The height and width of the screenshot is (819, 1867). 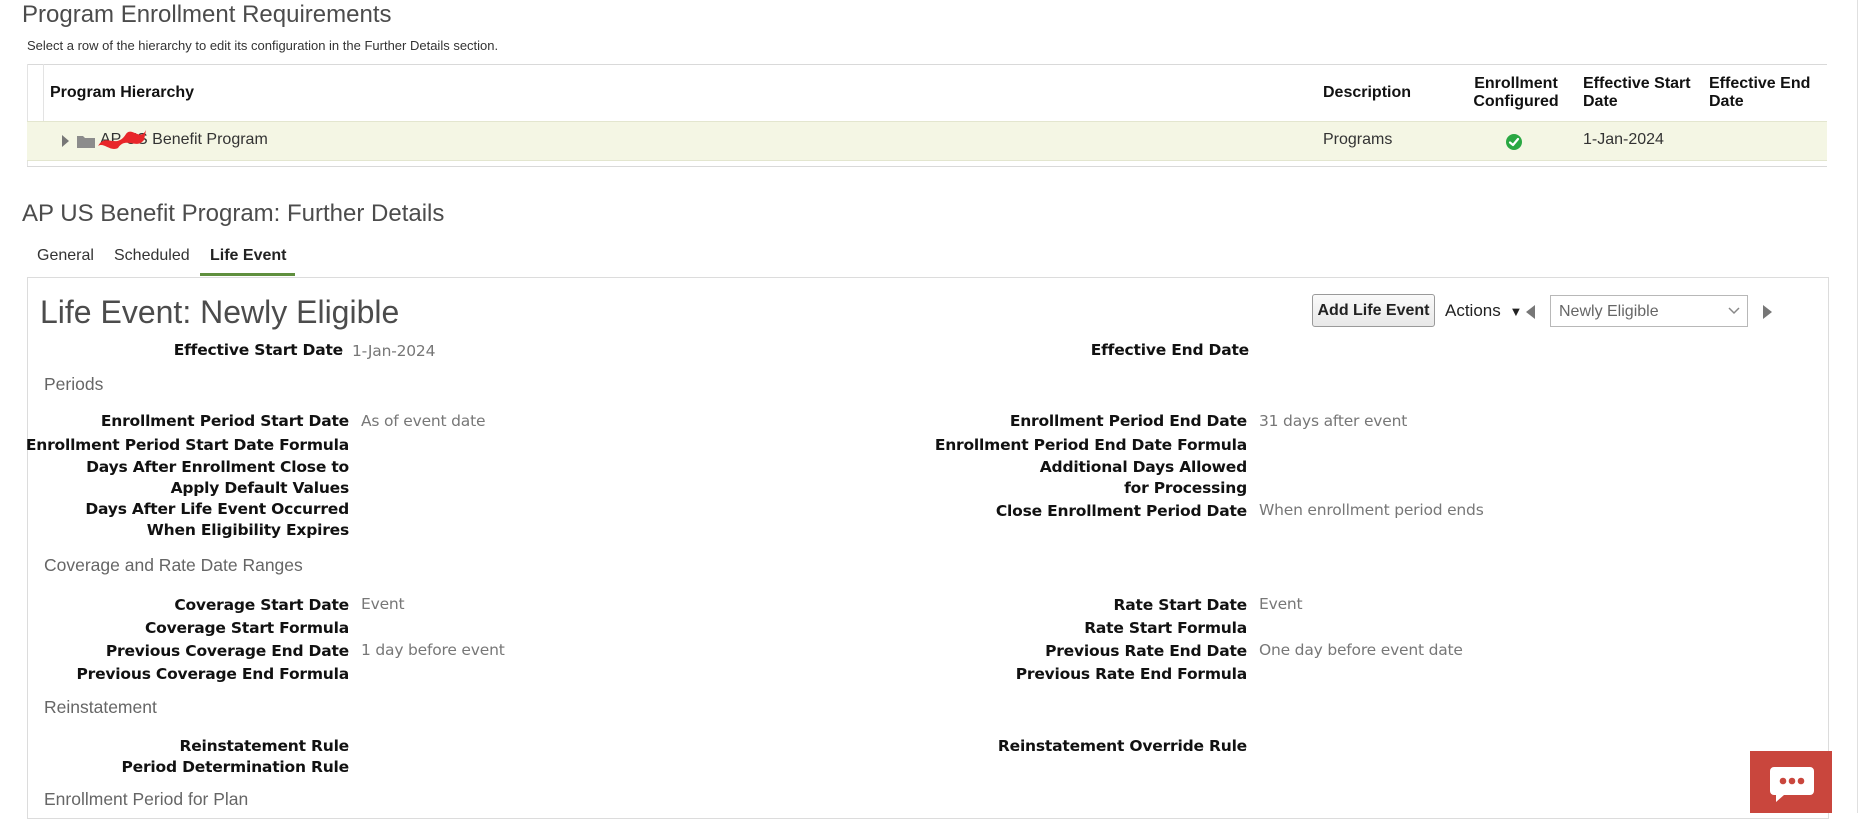 What do you see at coordinates (1281, 604) in the screenshot?
I see `rate-start-value: Event` at bounding box center [1281, 604].